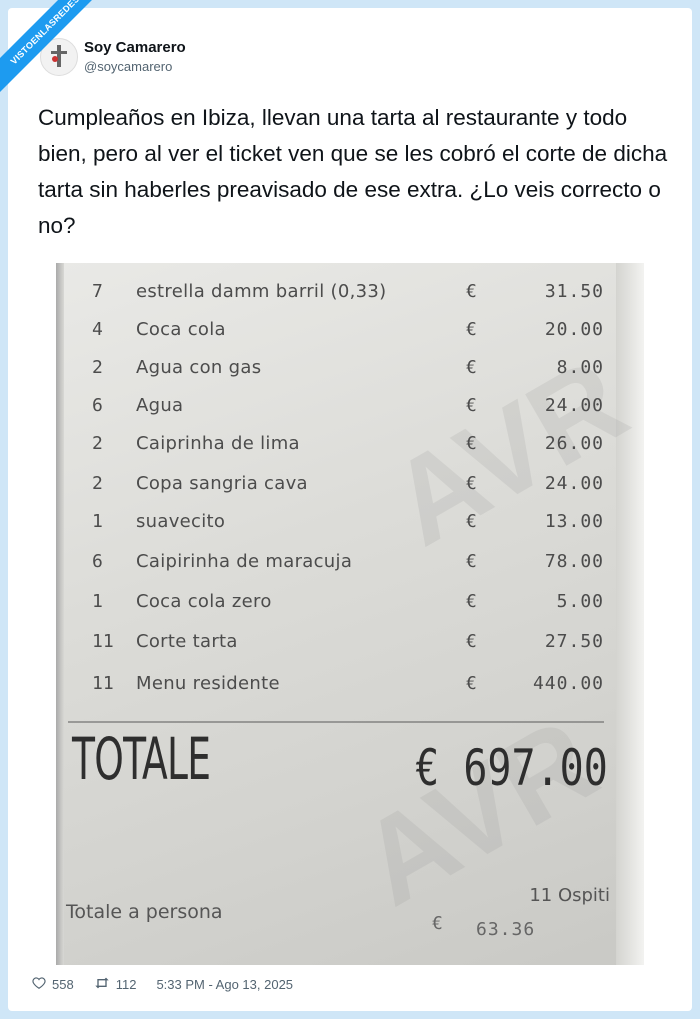  Describe the element at coordinates (574, 329) in the screenshot. I see `item-amount: 20.00` at that location.